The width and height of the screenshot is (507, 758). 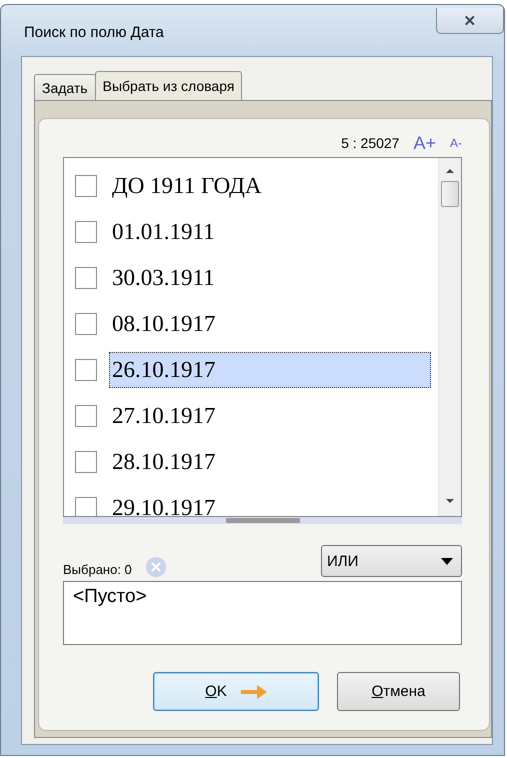 I want to click on splitter-grip, so click(x=263, y=520).